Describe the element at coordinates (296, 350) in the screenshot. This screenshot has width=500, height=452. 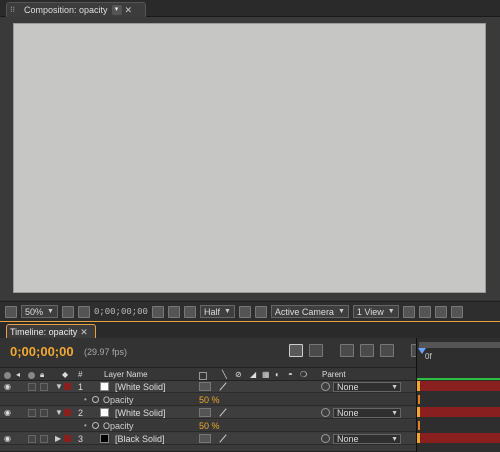
I see `live-update-icon` at that location.